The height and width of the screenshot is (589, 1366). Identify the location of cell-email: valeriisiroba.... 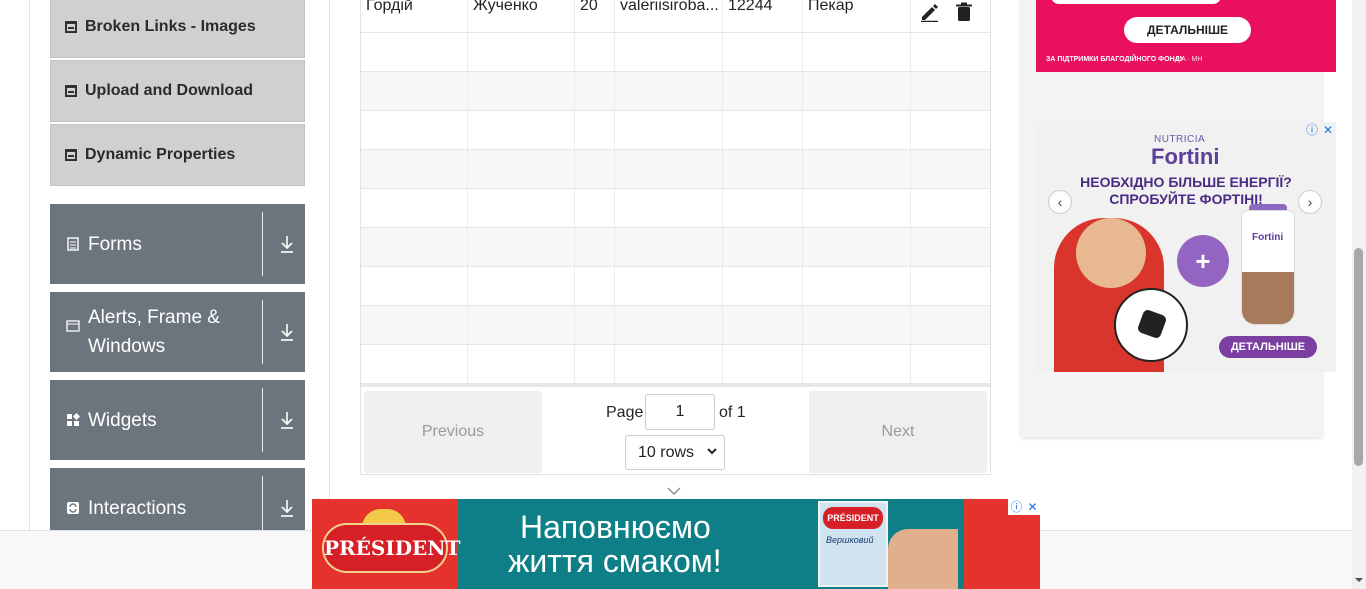
(669, 16).